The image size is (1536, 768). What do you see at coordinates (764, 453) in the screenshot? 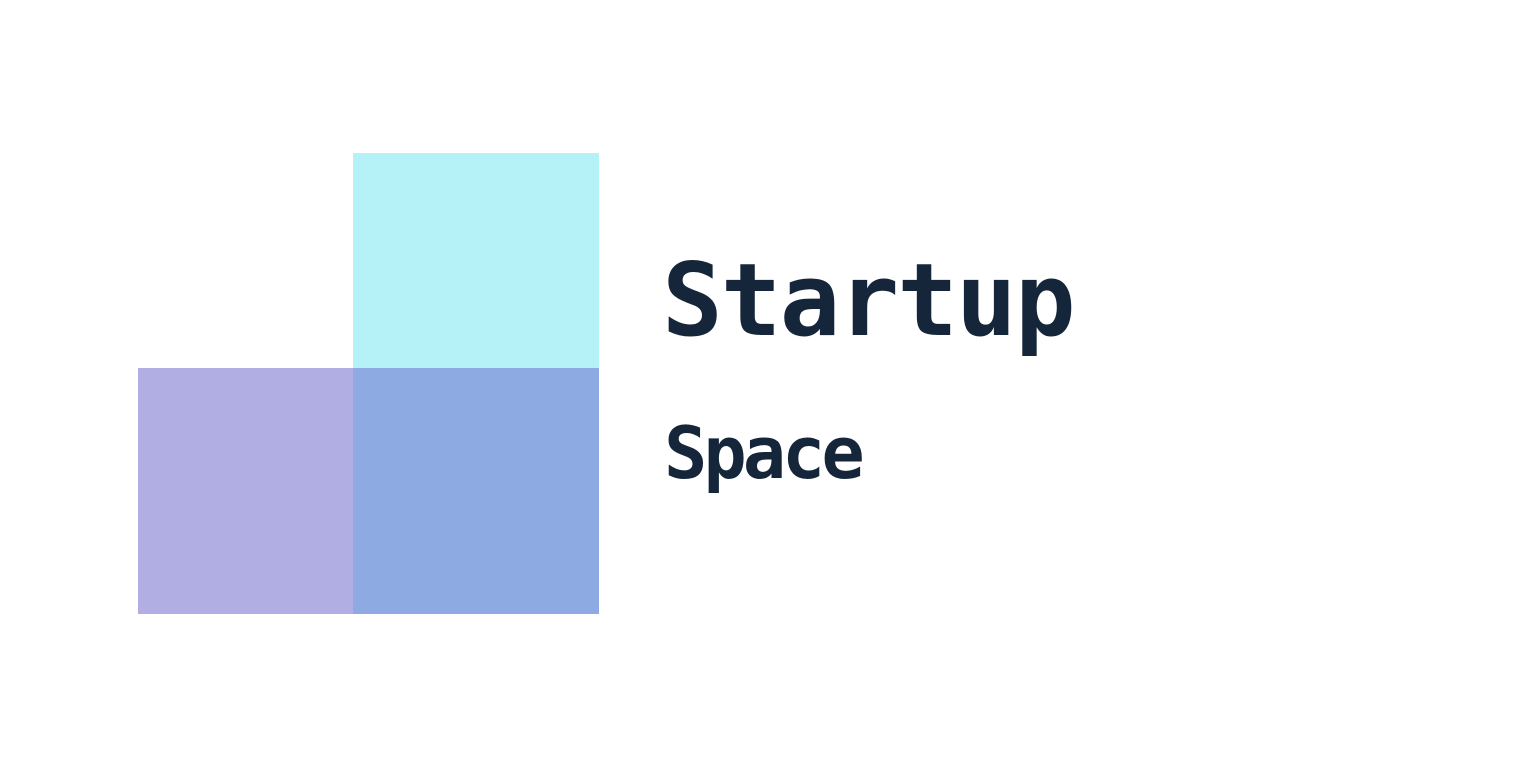
I see `brand-secondary-word: Space` at bounding box center [764, 453].